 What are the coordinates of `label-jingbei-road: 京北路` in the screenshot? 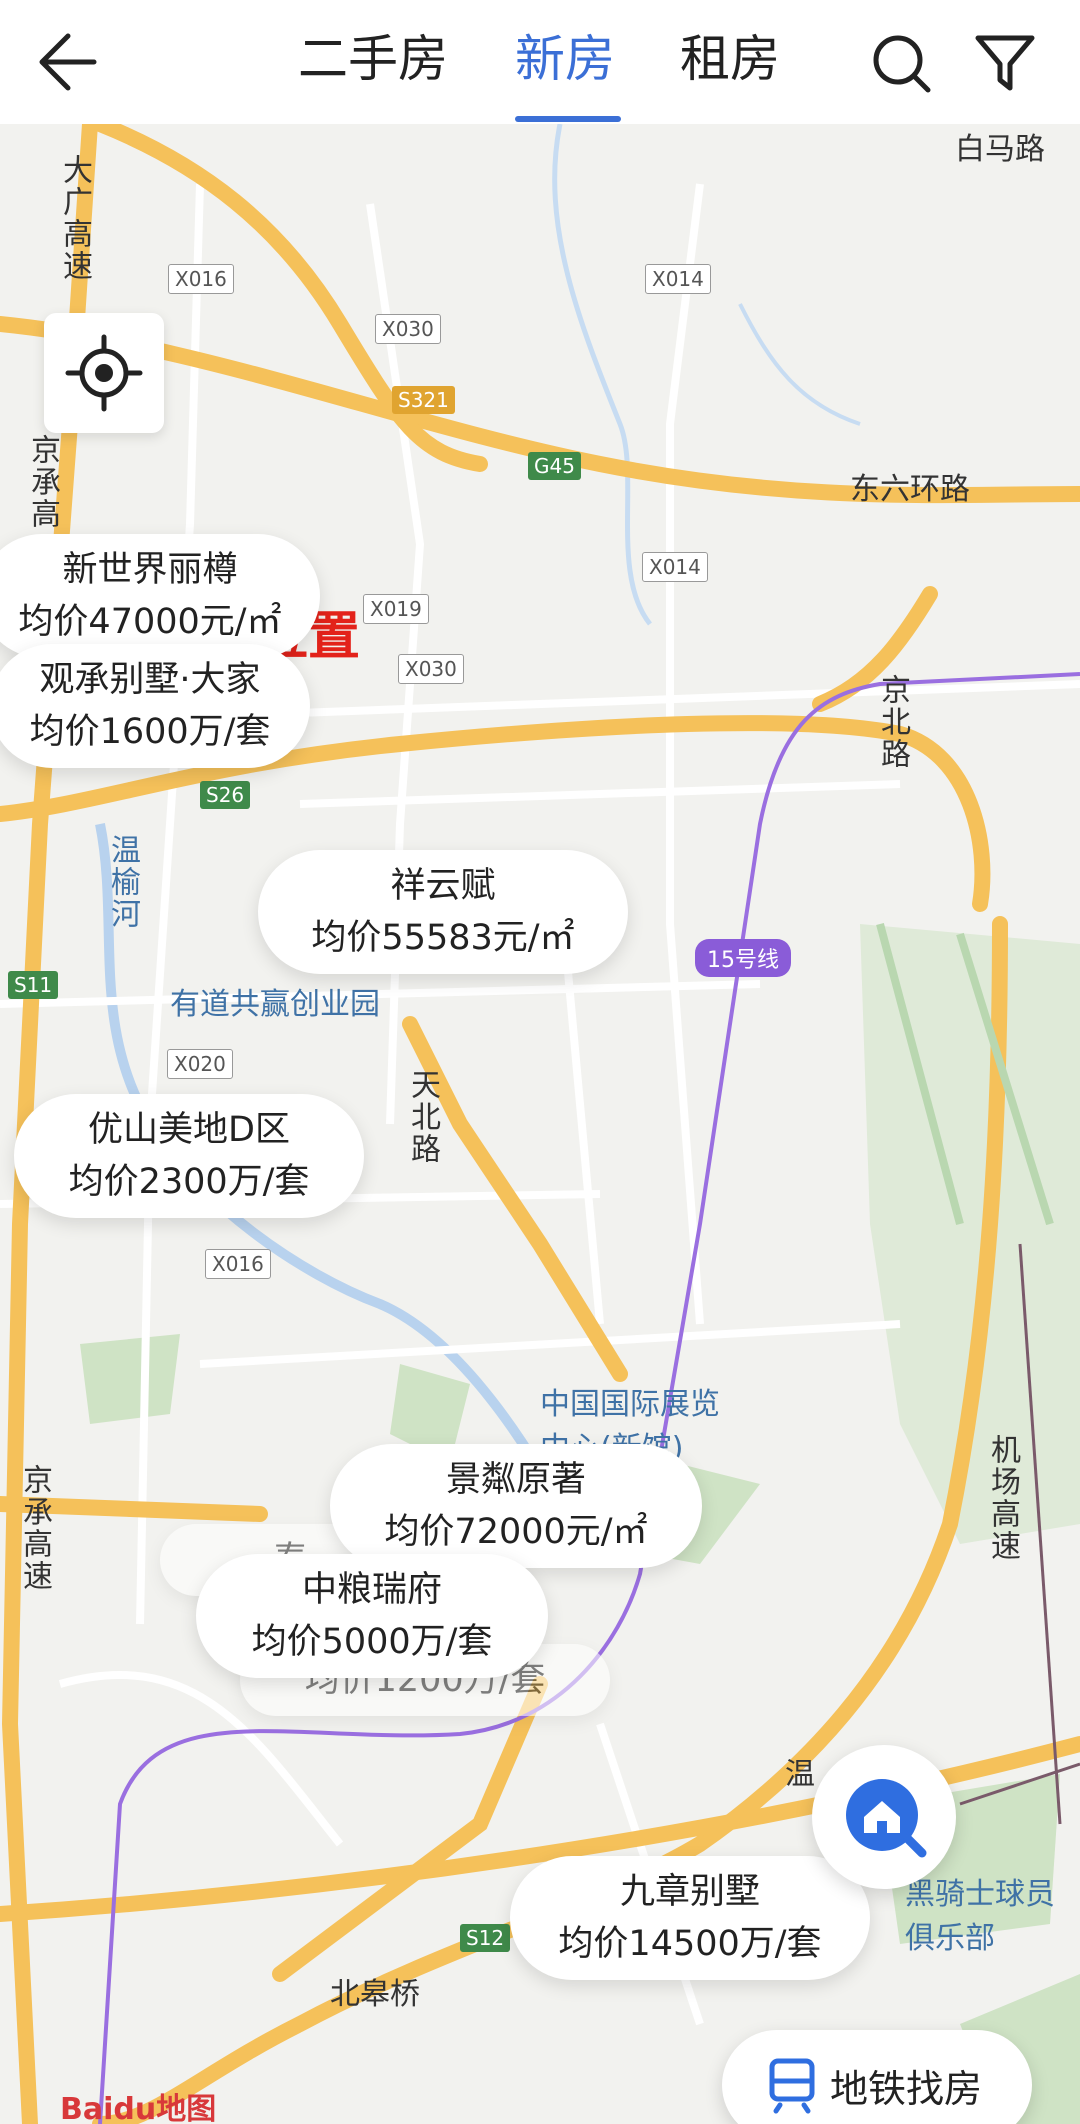 It's located at (892, 722).